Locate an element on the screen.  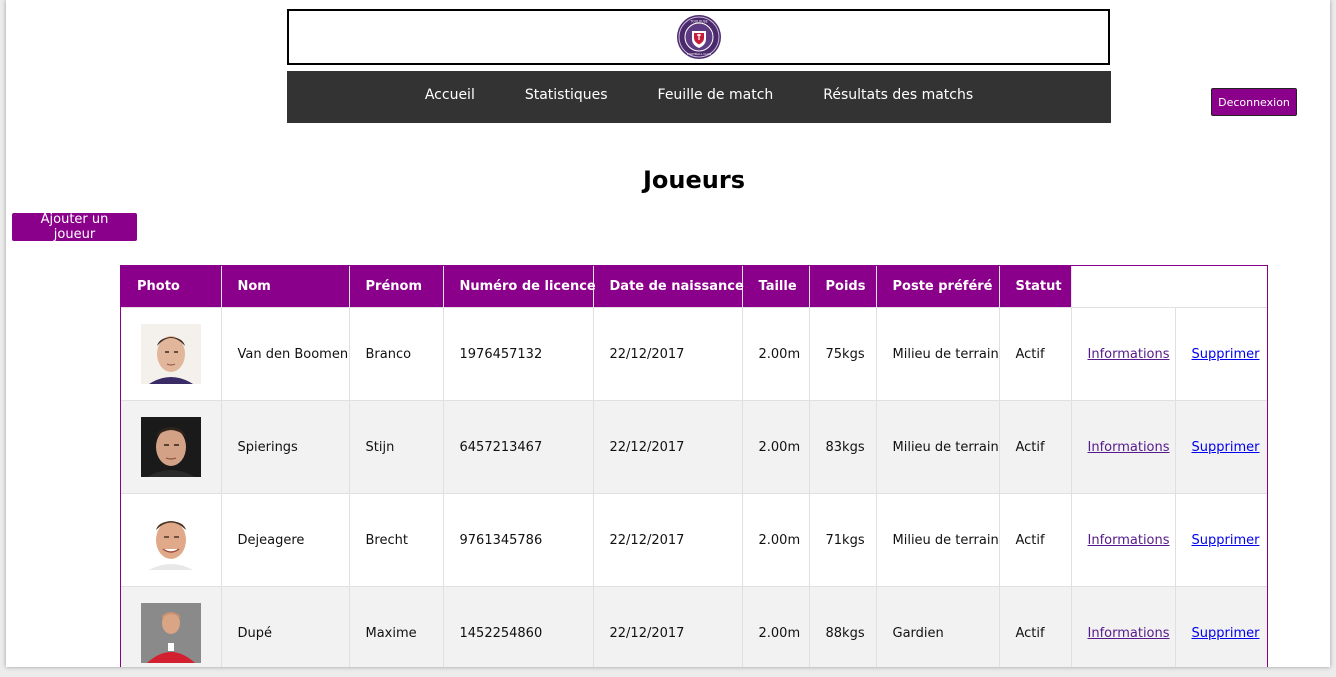
column-header-poste: Poste préféré is located at coordinates (938, 287).